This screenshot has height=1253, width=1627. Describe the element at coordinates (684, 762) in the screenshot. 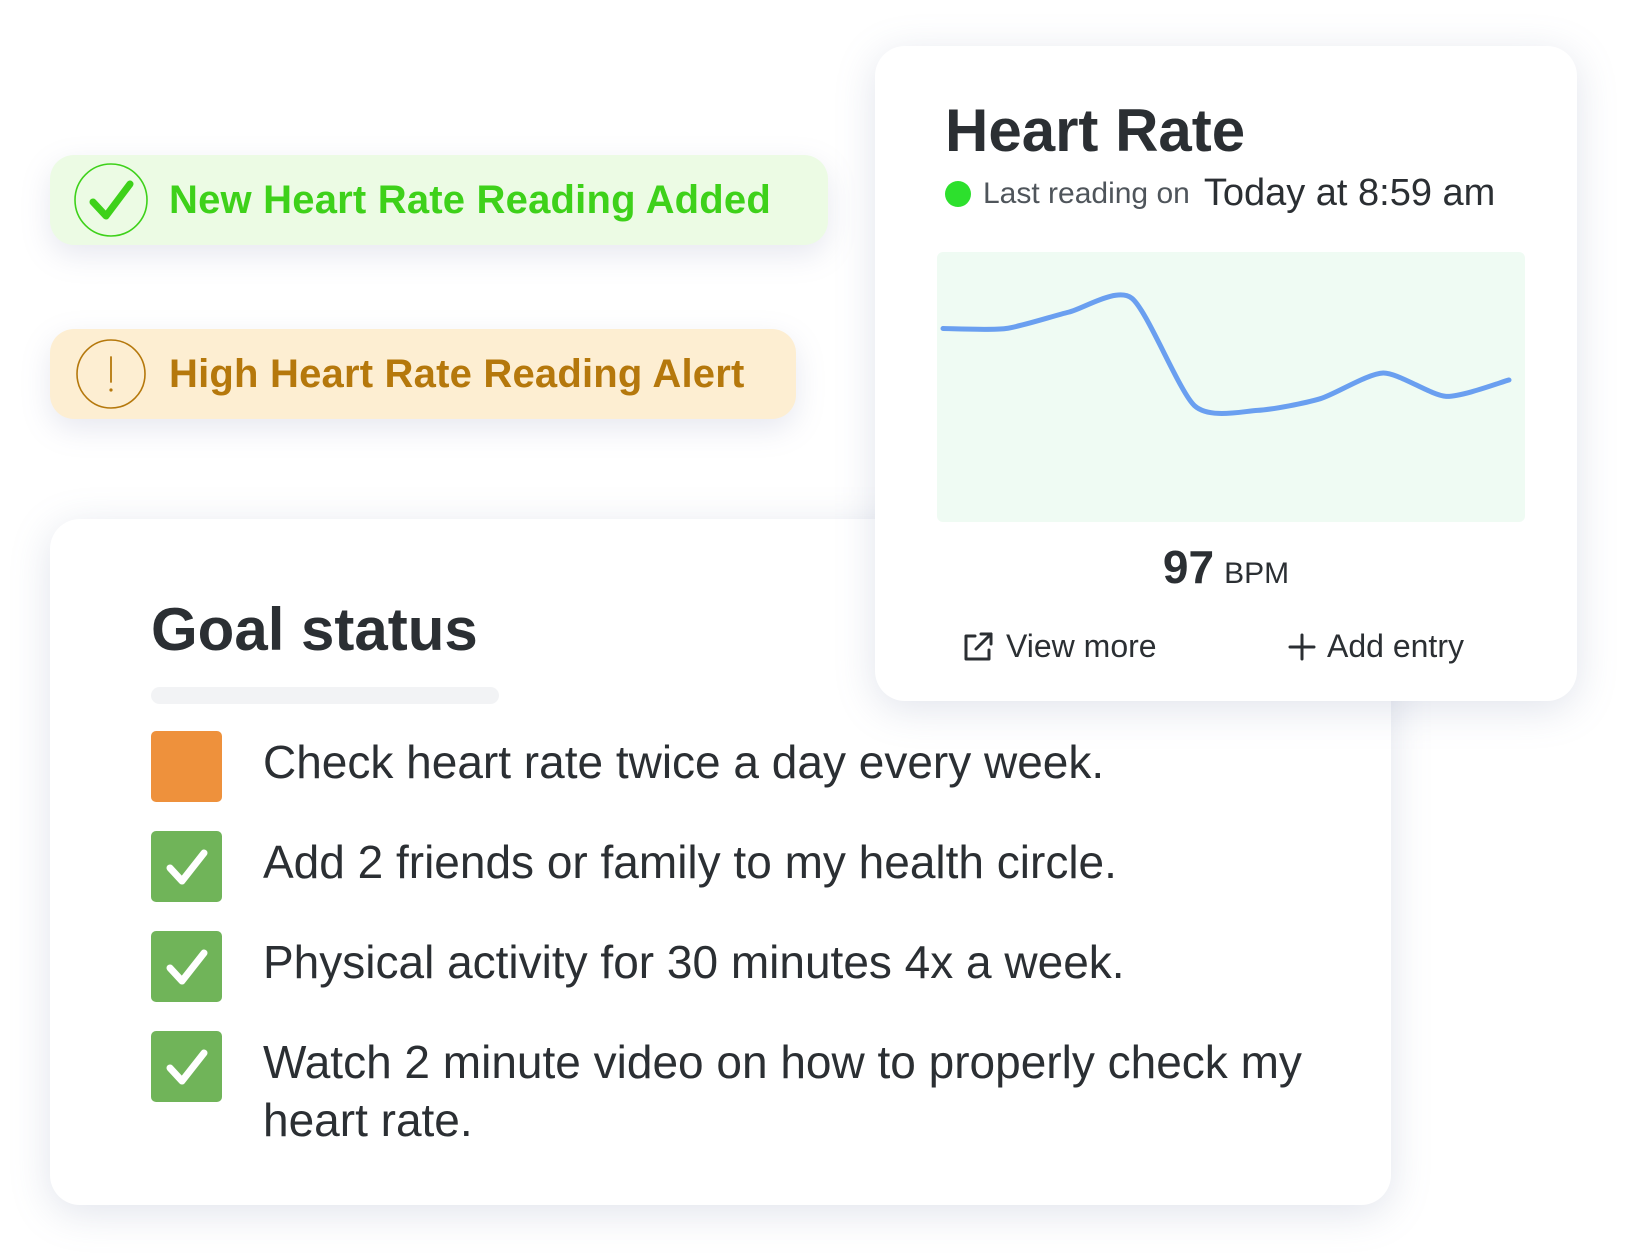

I see `goal-item-text: Check heart rate twice a day every week.` at that location.